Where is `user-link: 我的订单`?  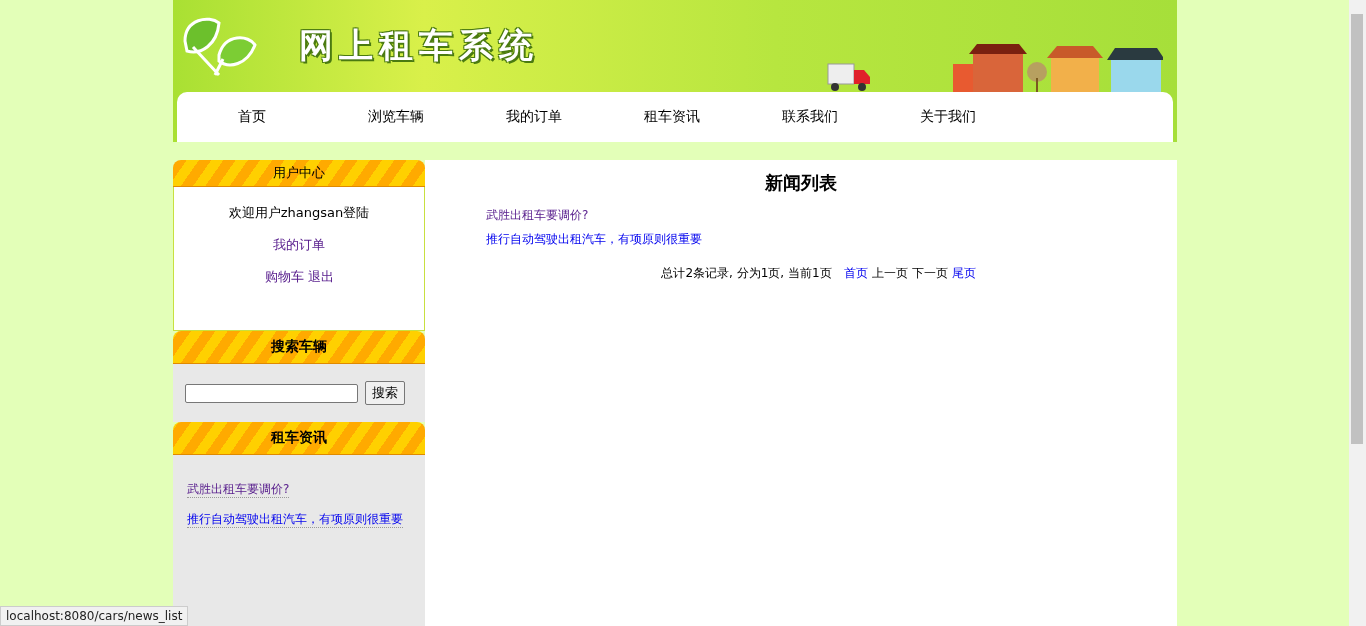 user-link: 我的订单 is located at coordinates (299, 245).